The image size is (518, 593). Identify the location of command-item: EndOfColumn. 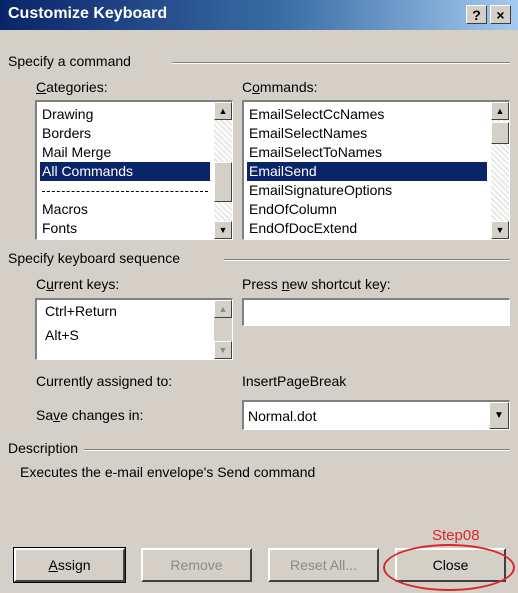
(292, 209).